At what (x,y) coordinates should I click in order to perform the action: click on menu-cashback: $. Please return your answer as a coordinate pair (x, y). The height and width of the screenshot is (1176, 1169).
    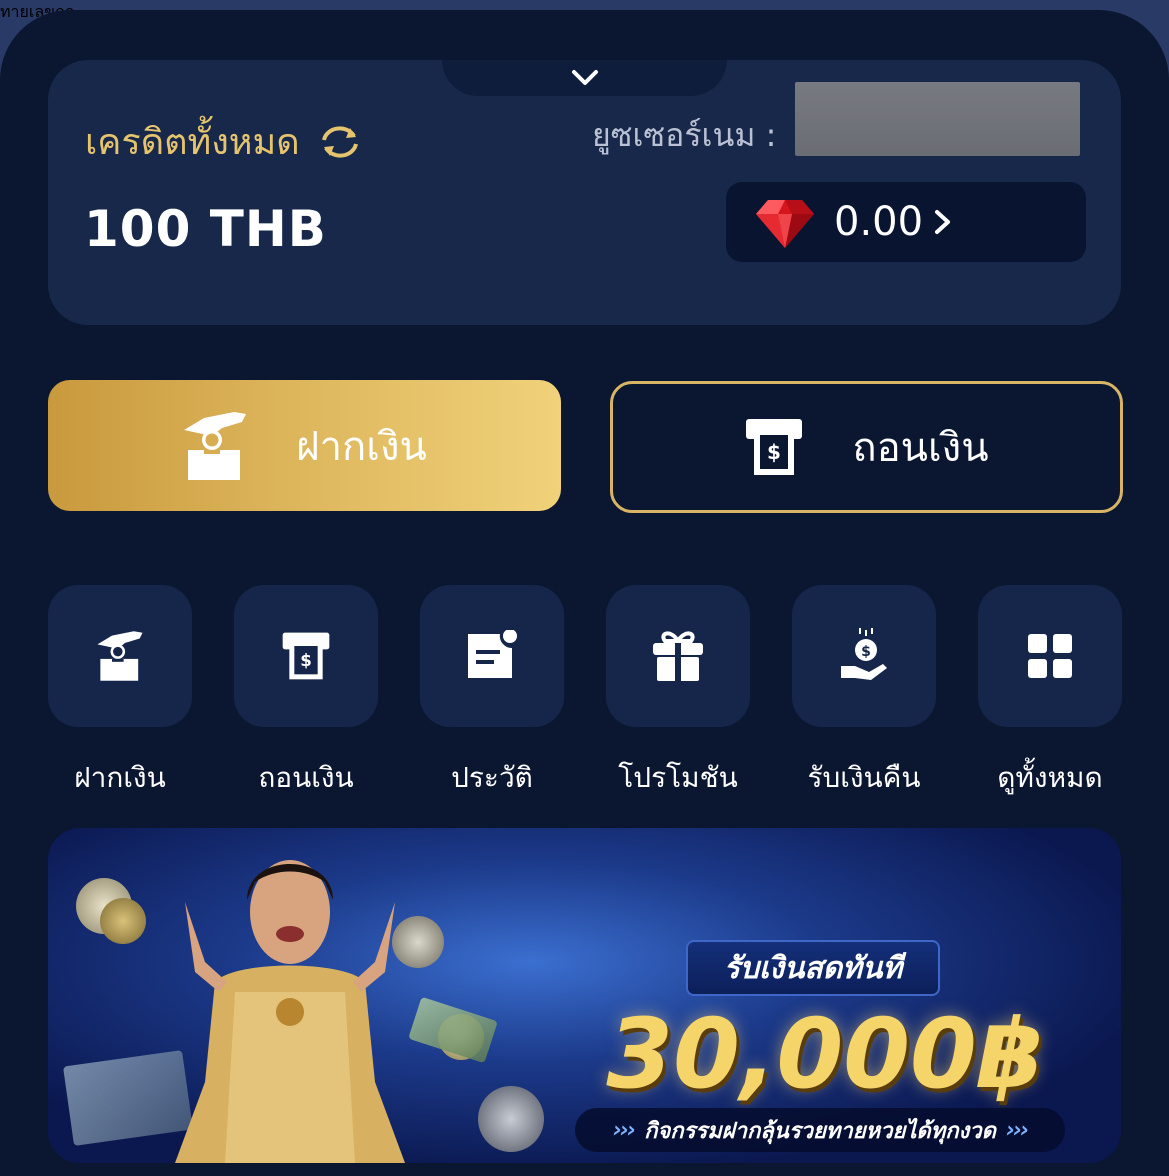
    Looking at the image, I should click on (864, 656).